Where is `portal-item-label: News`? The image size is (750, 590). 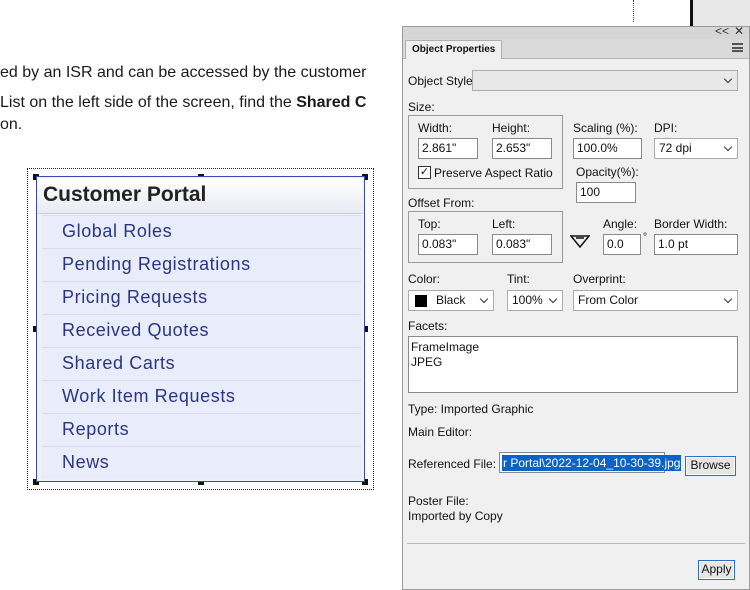
portal-item-label: News is located at coordinates (86, 462).